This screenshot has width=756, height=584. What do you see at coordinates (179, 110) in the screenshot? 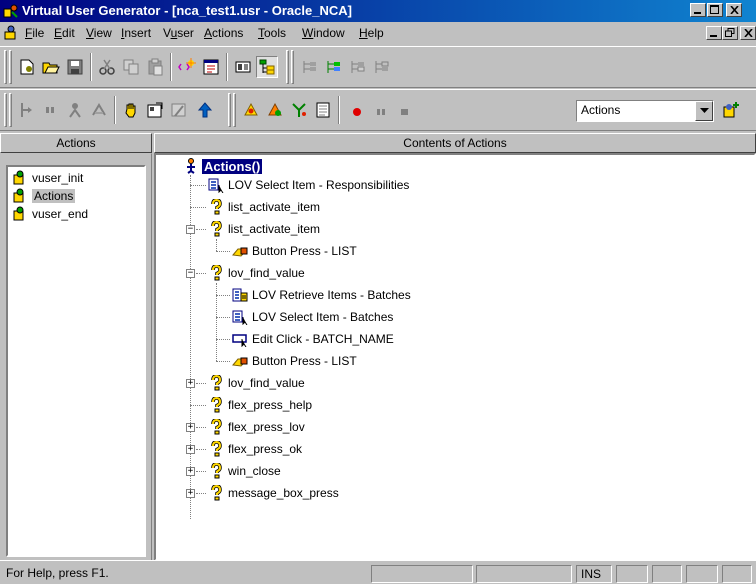
I see `editor-button` at bounding box center [179, 110].